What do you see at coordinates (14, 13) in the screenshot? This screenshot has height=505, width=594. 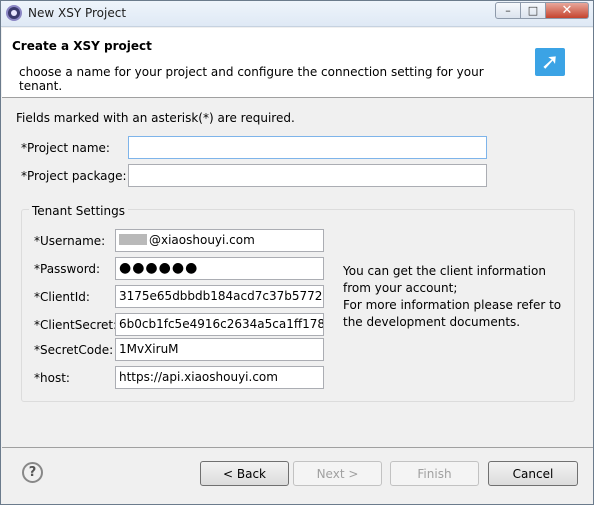 I see `app-icon` at bounding box center [14, 13].